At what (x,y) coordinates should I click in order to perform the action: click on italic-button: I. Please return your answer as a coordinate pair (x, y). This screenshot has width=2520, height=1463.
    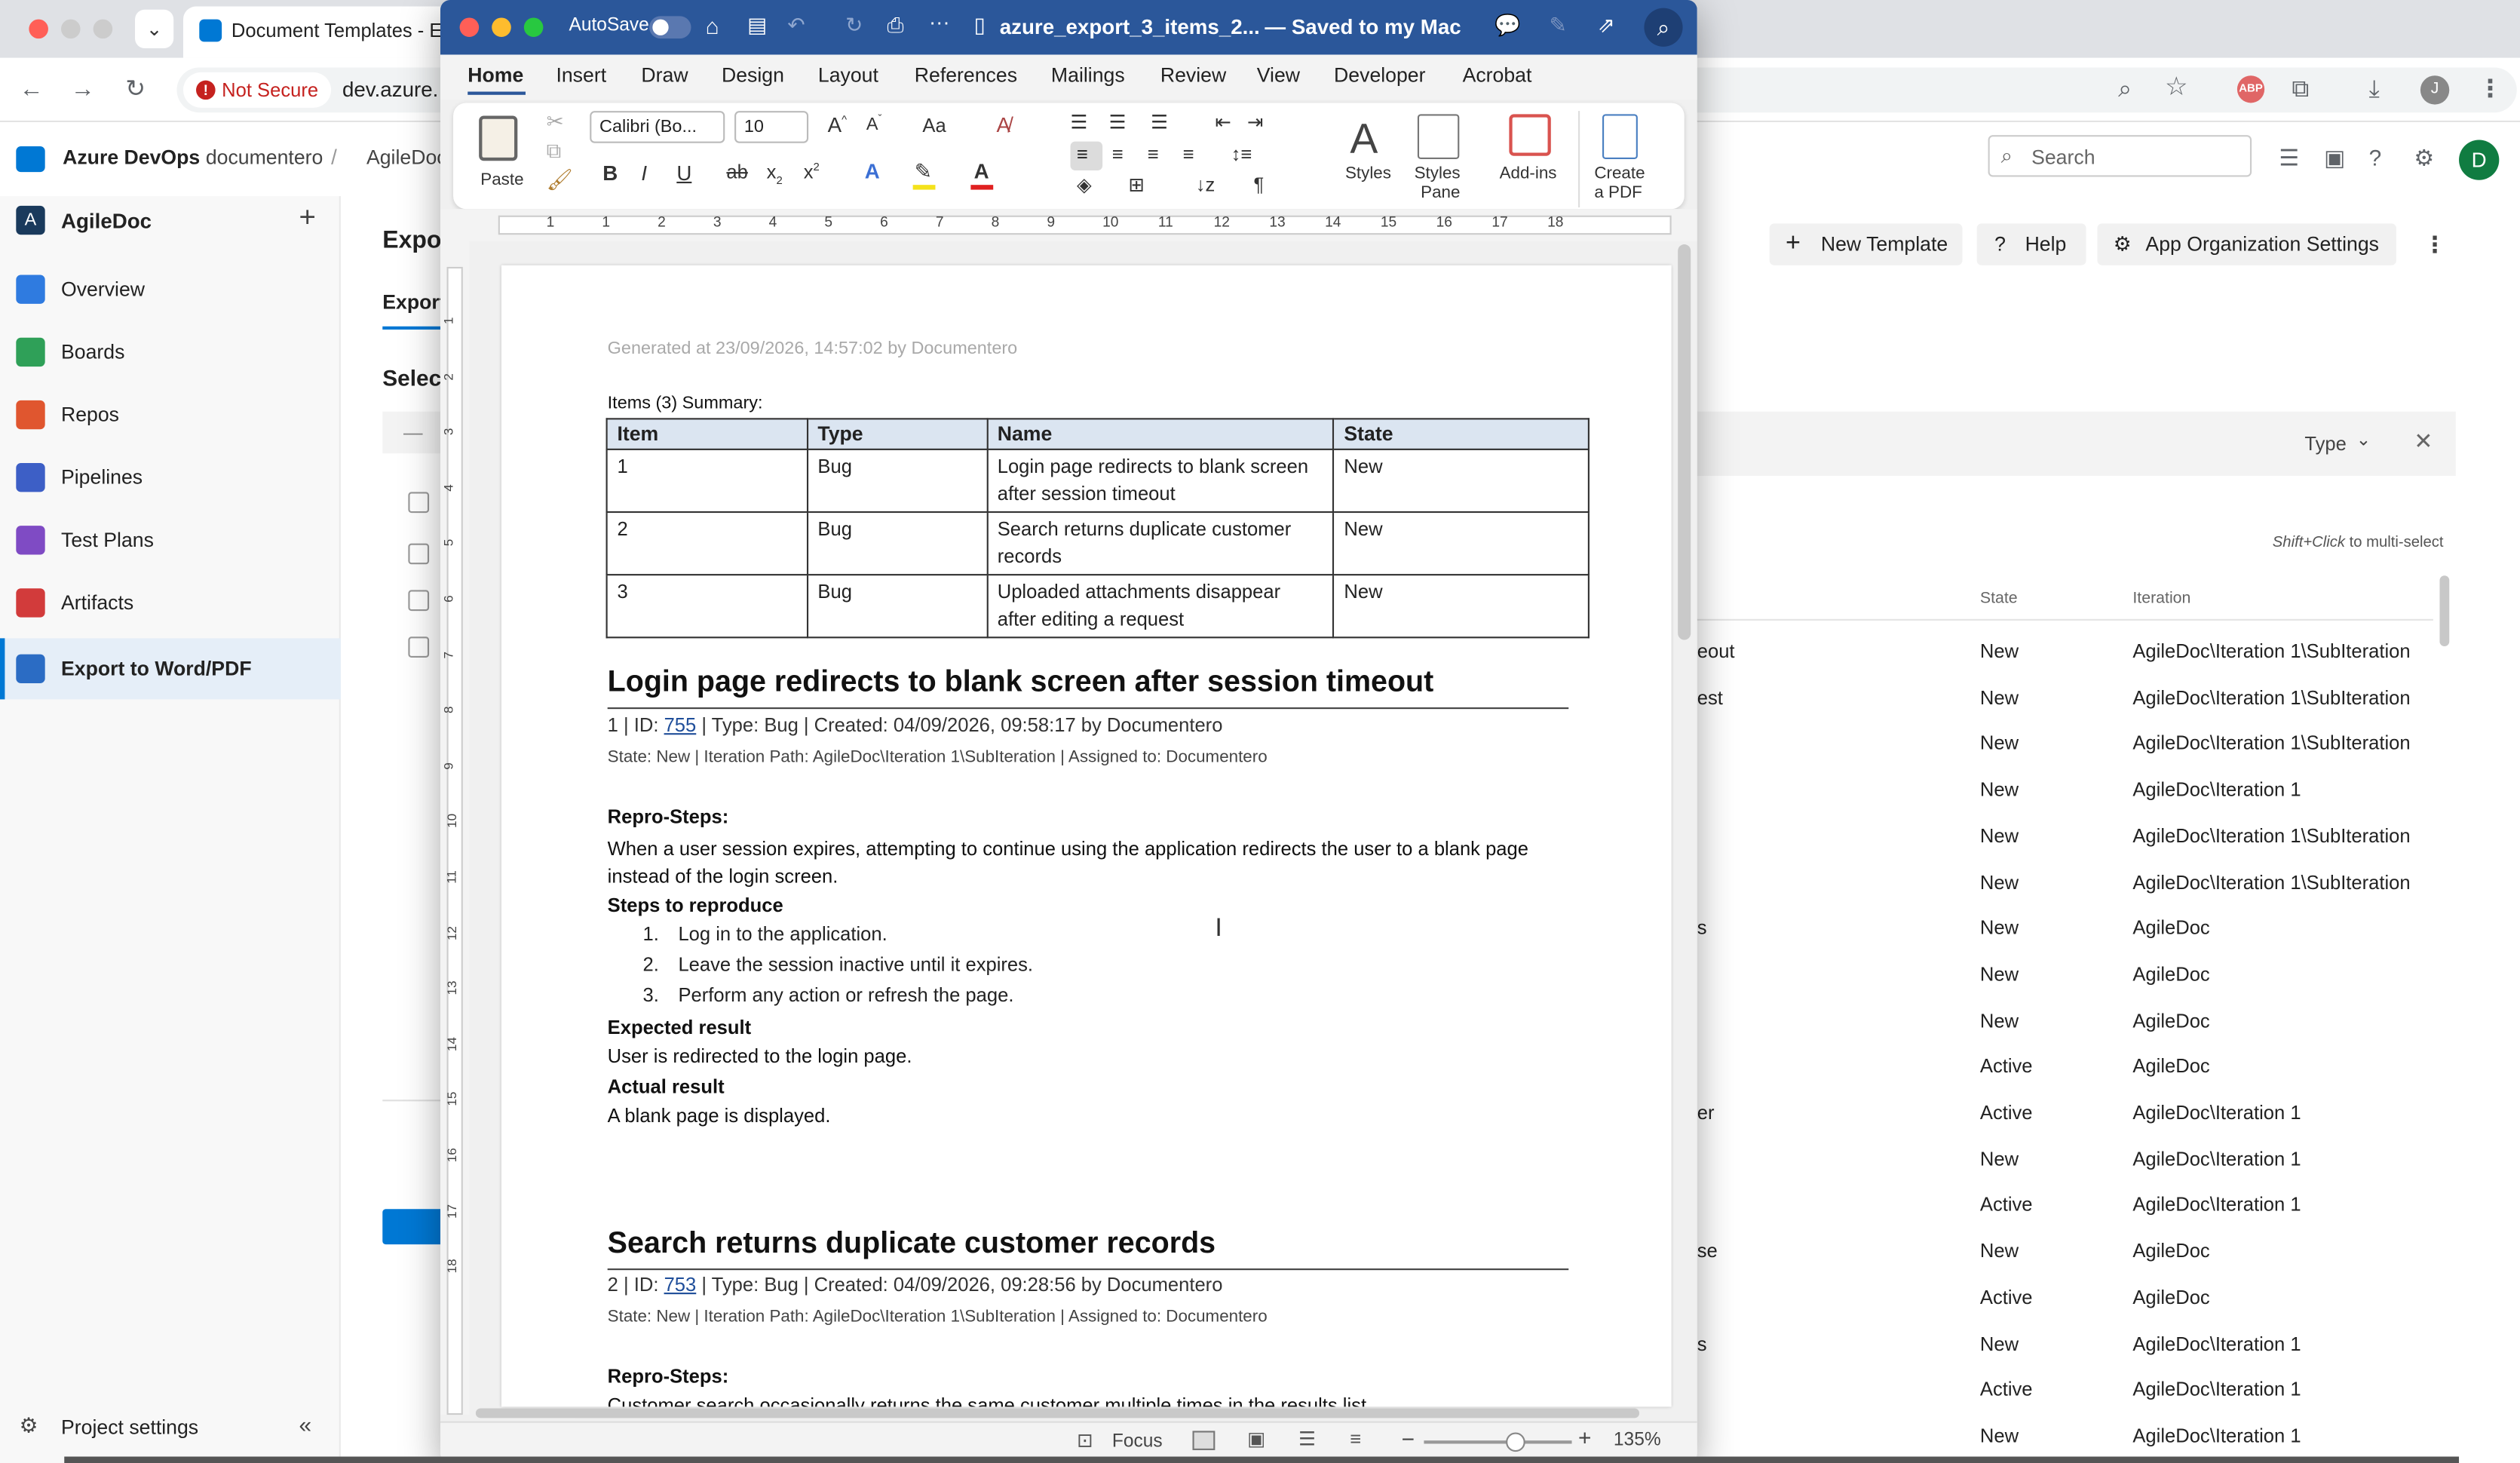
    Looking at the image, I should click on (644, 173).